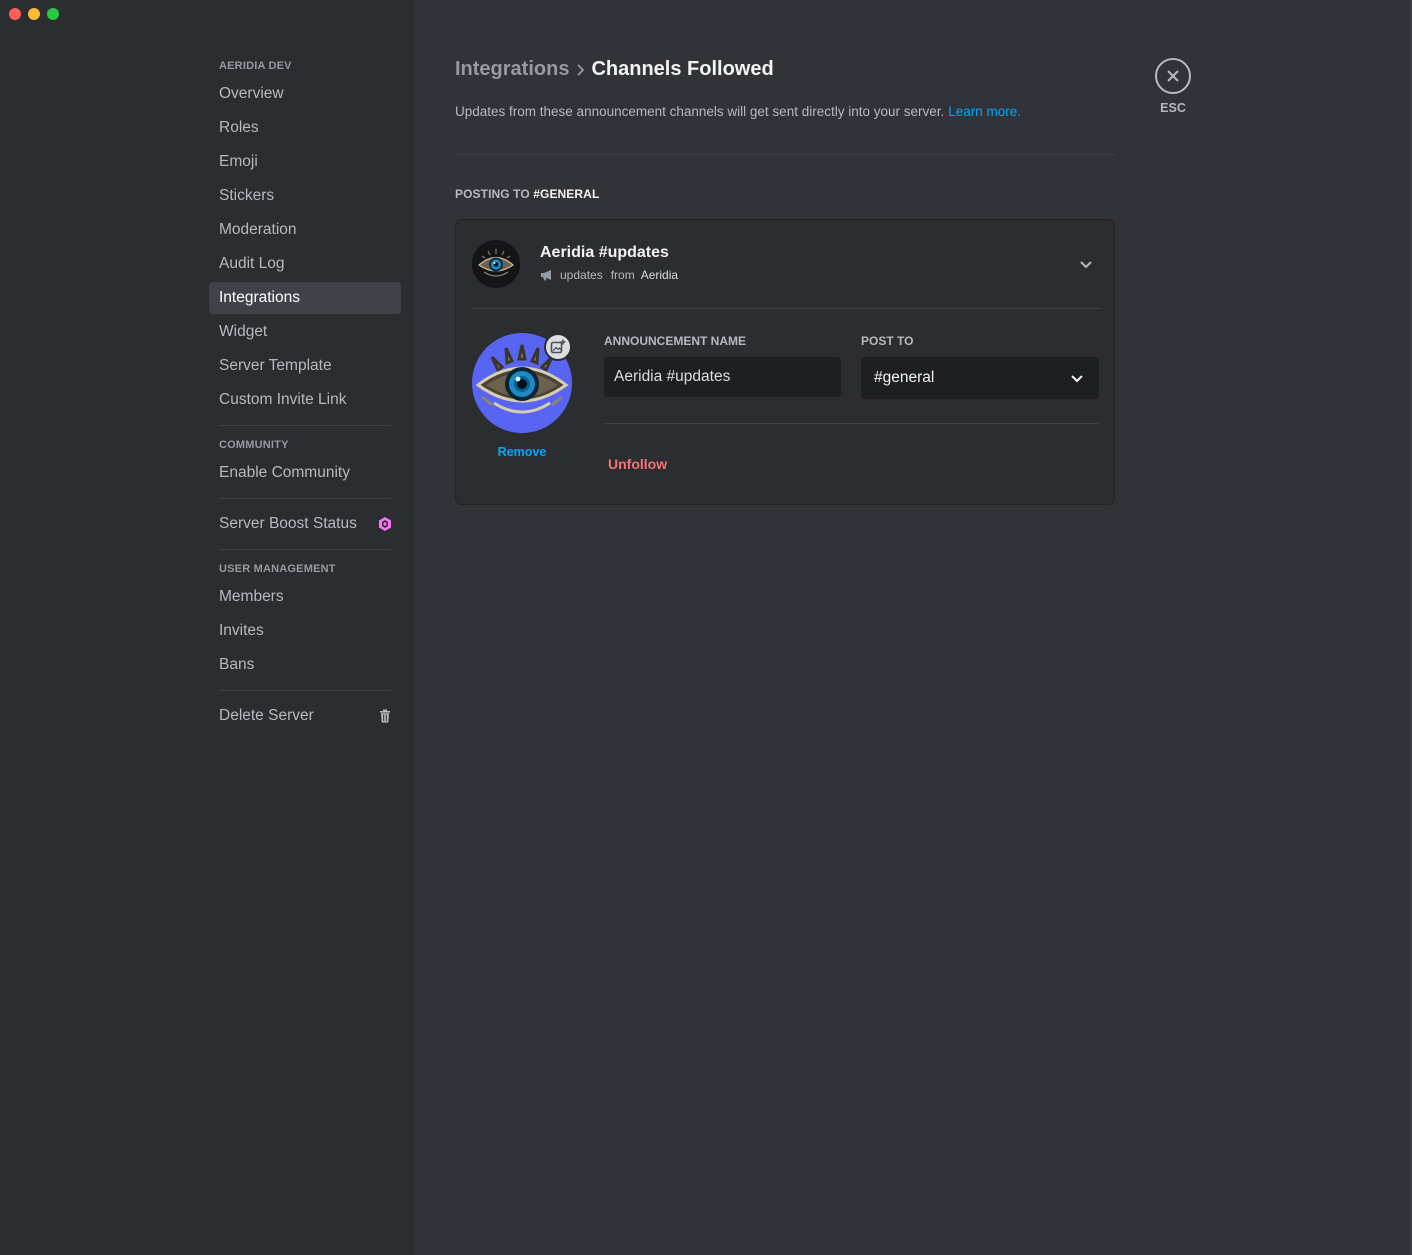 The image size is (1412, 1255). I want to click on sidebar-item-members: Members, so click(305, 597).